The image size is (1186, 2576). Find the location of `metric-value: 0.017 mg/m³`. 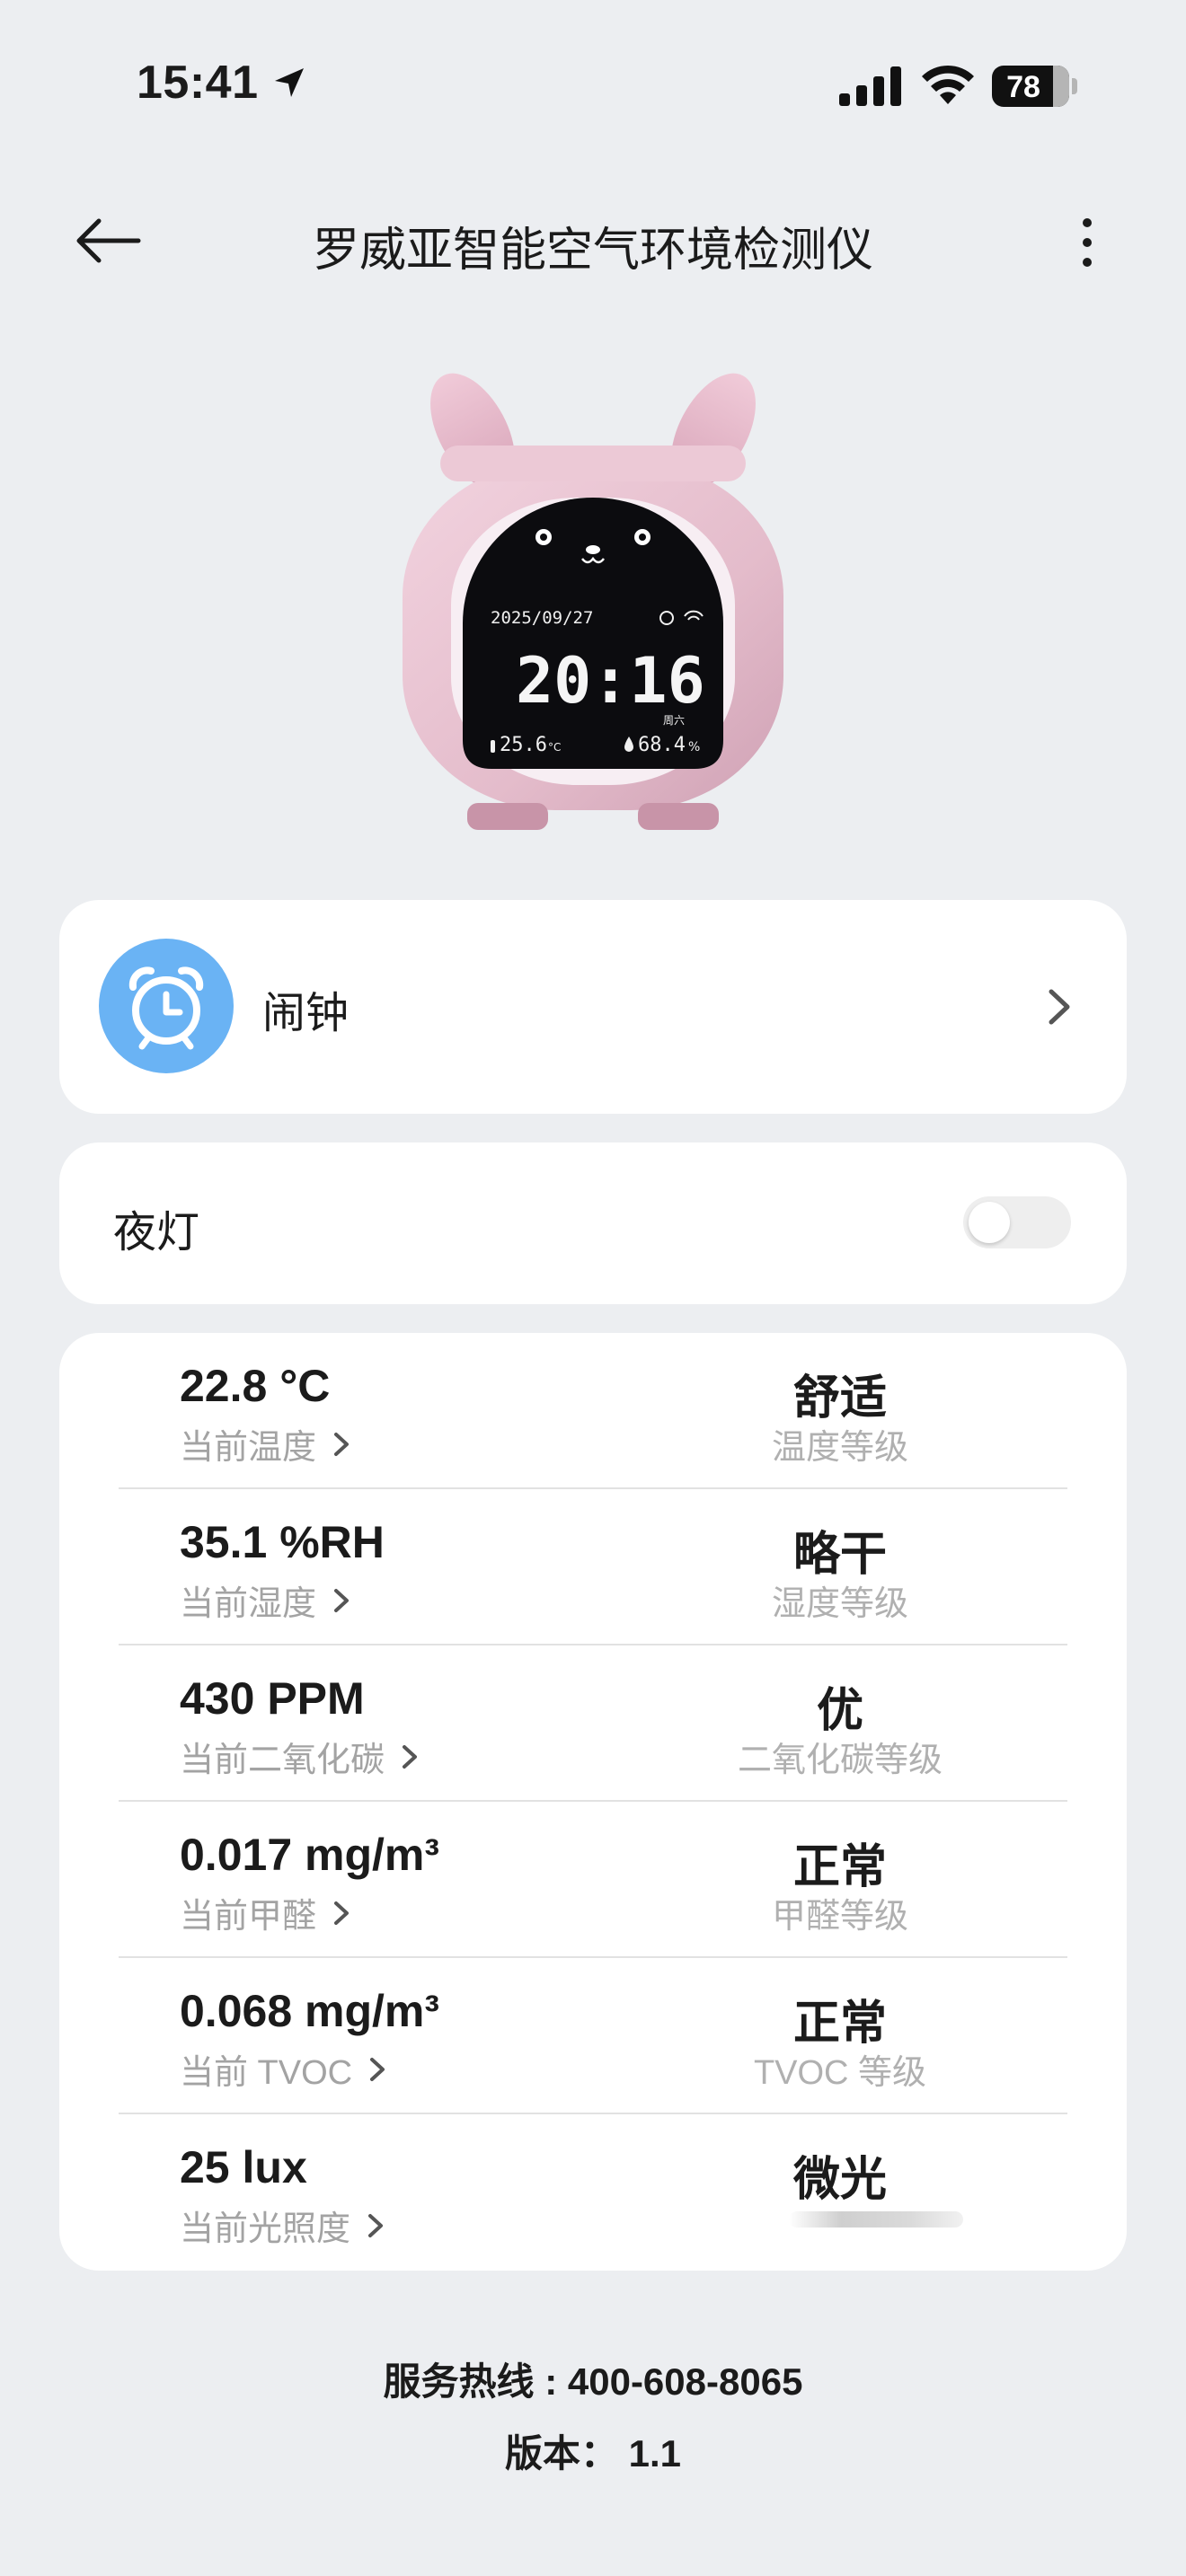

metric-value: 0.017 mg/m³ is located at coordinates (310, 1855).